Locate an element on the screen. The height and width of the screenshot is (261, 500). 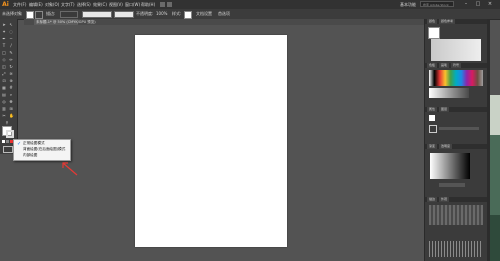
menu-view: 视图(V) is located at coordinates (116, 4).